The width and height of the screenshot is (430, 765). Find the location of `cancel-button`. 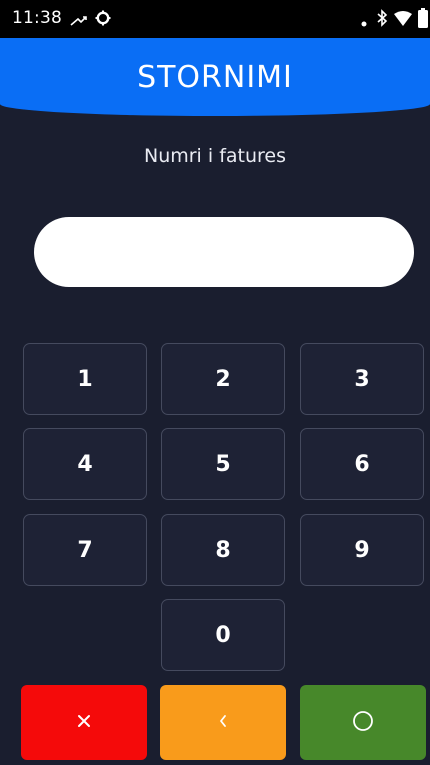

cancel-button is located at coordinates (84, 722).